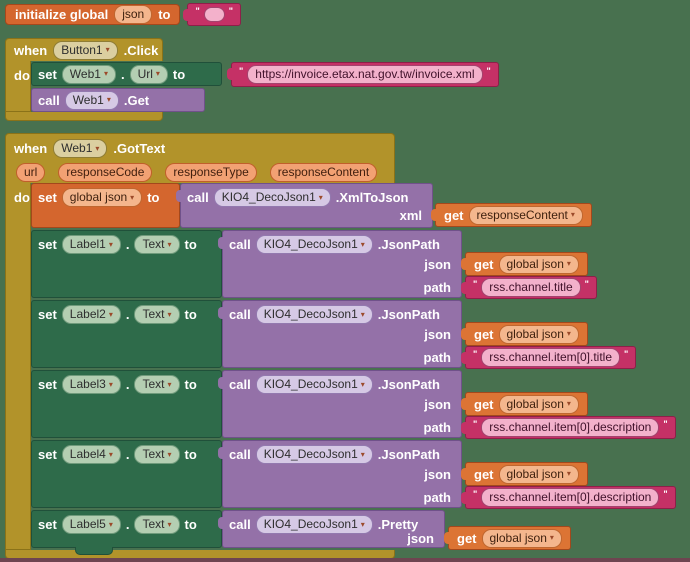 The height and width of the screenshot is (562, 690). I want to click on event-param-responsetype: responseType, so click(211, 172).